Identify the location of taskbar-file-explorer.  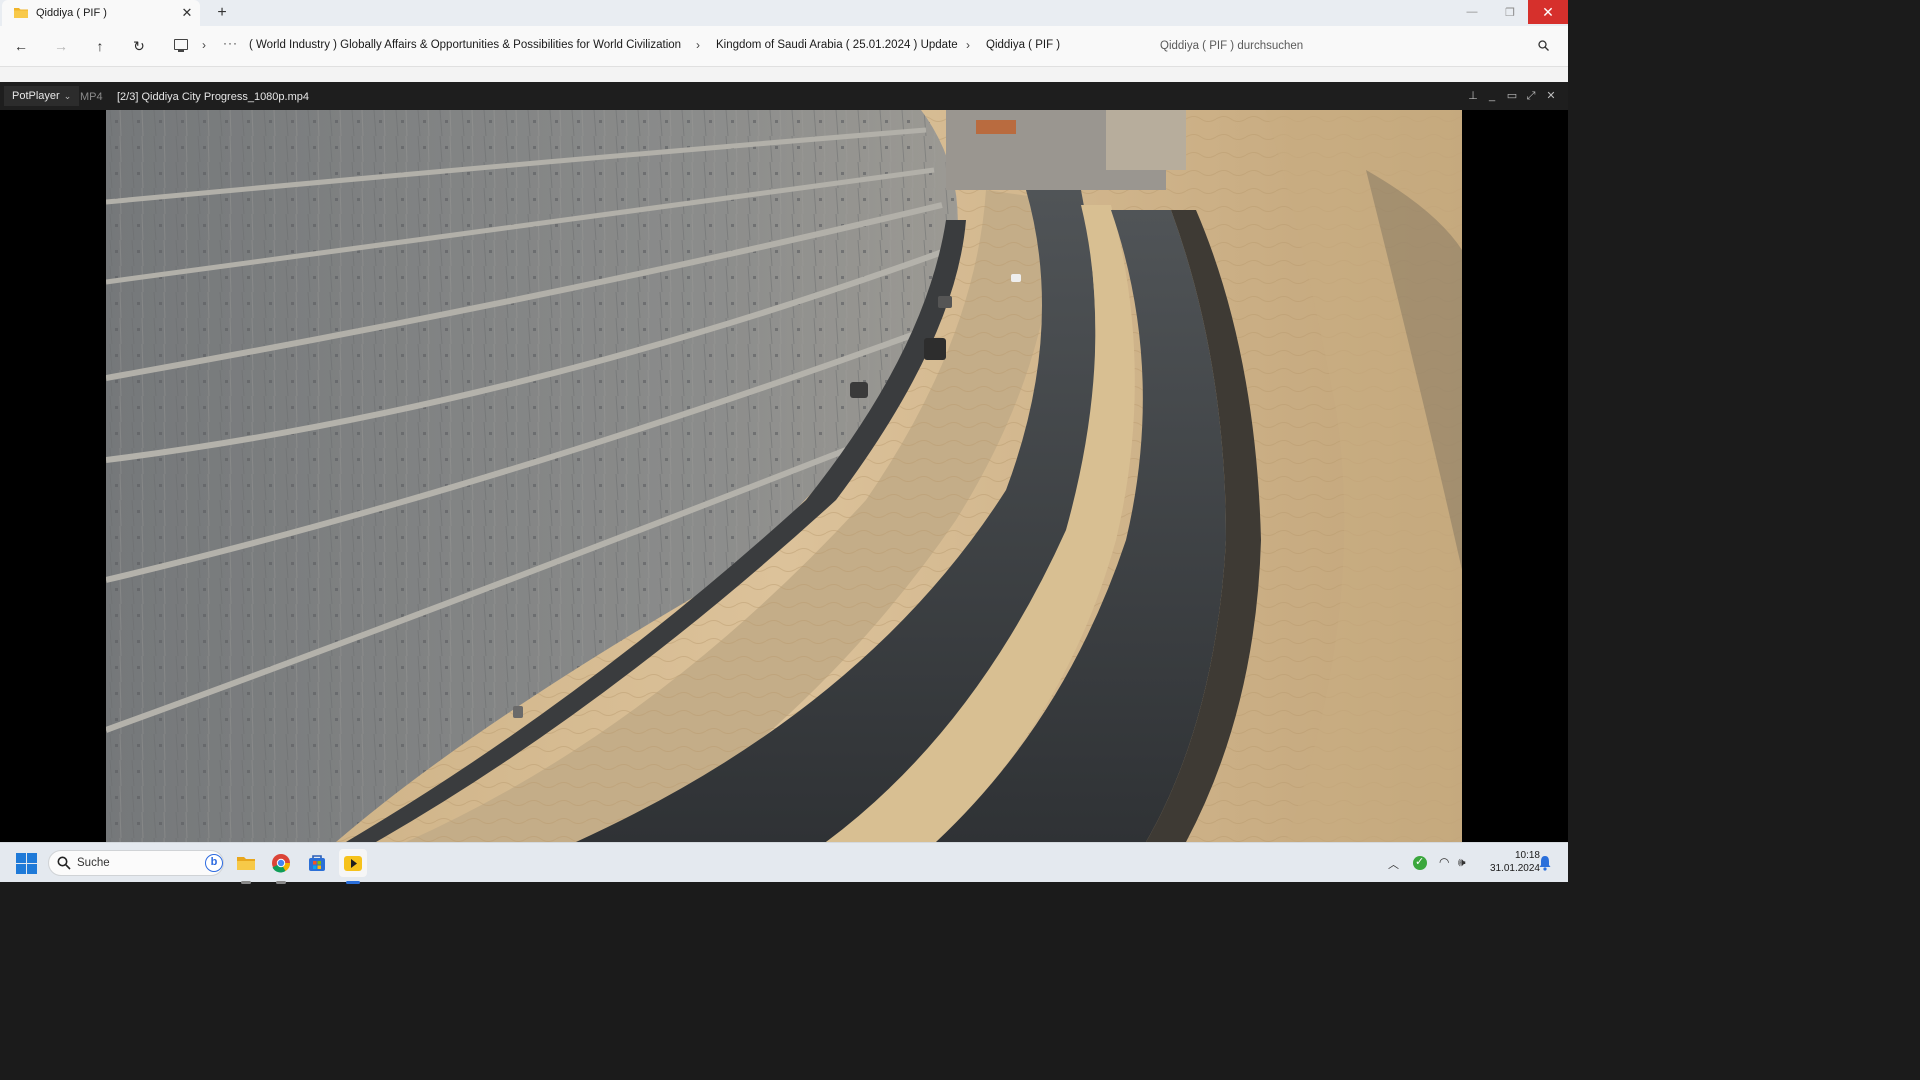
(246, 866).